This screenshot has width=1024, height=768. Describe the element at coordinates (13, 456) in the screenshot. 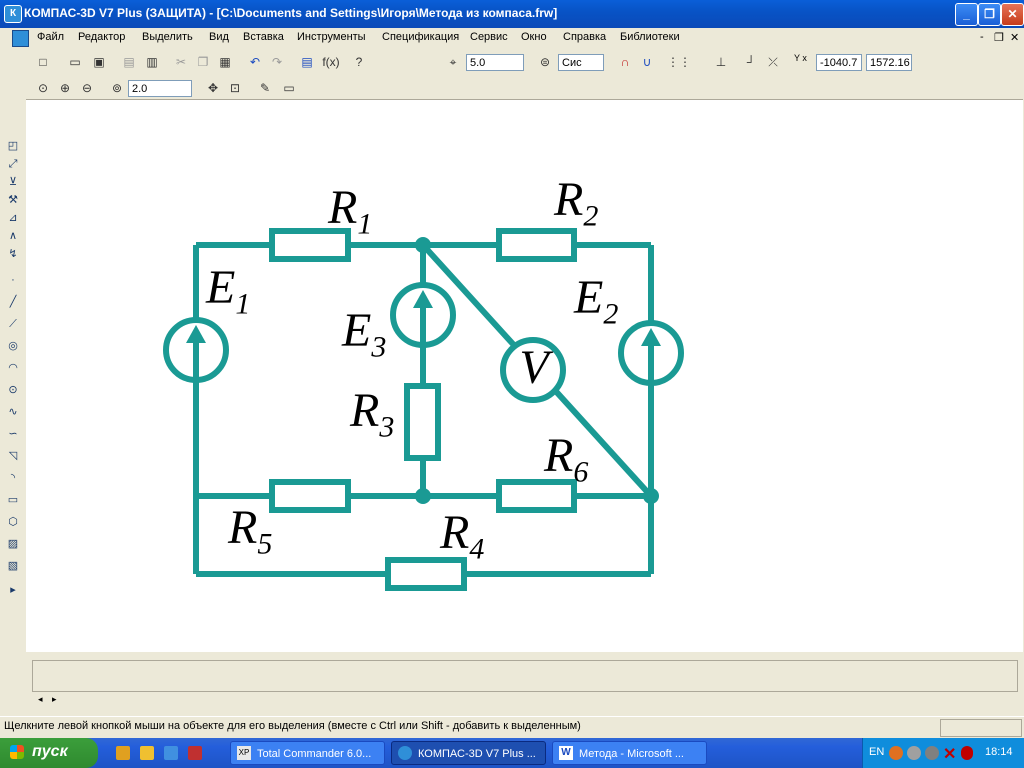

I see `chamfer-icon: ◹` at that location.